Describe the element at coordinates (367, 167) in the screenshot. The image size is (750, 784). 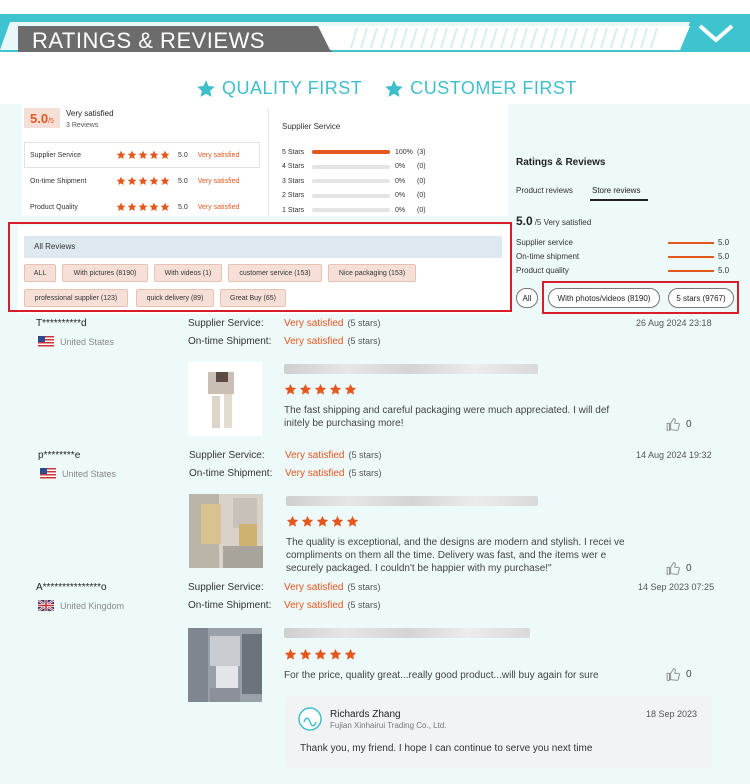
I see `distribution-row: 4 Stars 0% (0)` at that location.